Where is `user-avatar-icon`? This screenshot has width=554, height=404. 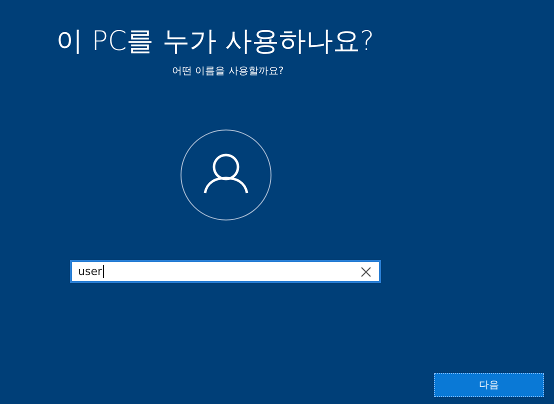
user-avatar-icon is located at coordinates (226, 175).